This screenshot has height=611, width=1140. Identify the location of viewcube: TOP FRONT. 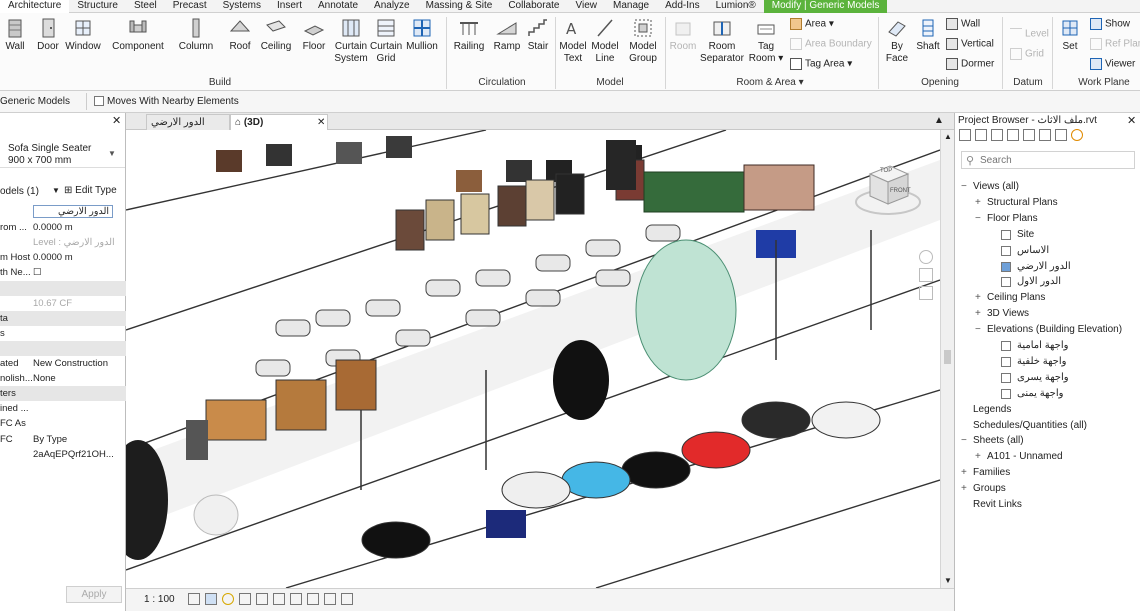
(887, 190).